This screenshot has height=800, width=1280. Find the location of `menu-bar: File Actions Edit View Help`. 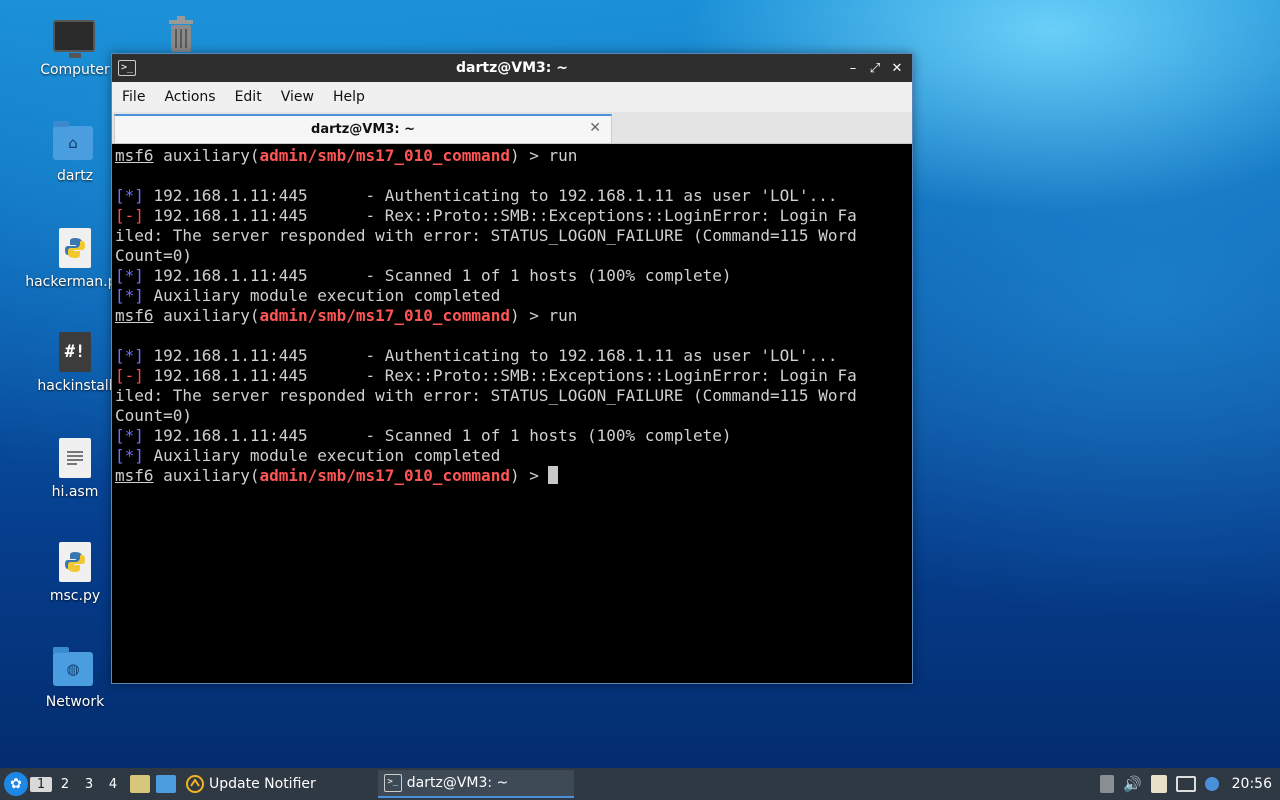

menu-bar: File Actions Edit View Help is located at coordinates (512, 97).